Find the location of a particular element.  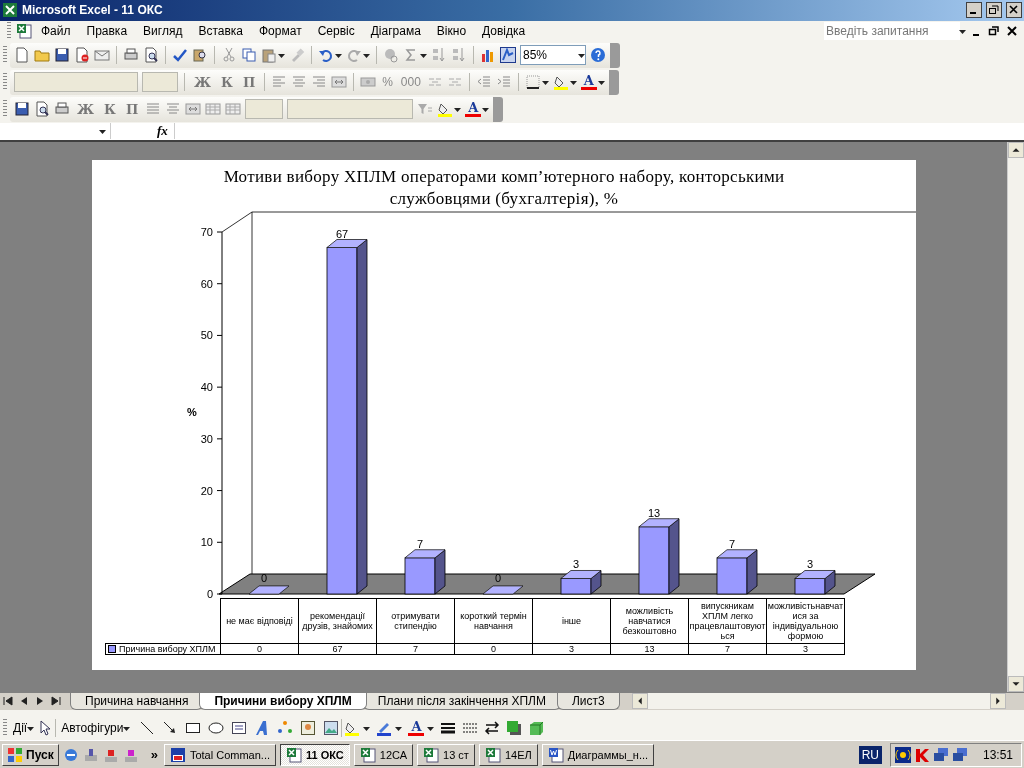

email-icon is located at coordinates (102, 55).